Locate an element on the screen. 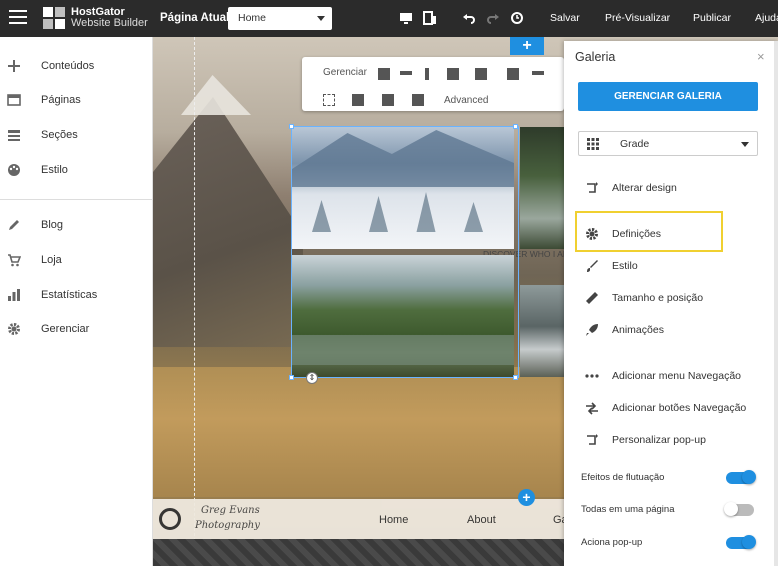  vertical-dots-icon is located at coordinates (427, 74).